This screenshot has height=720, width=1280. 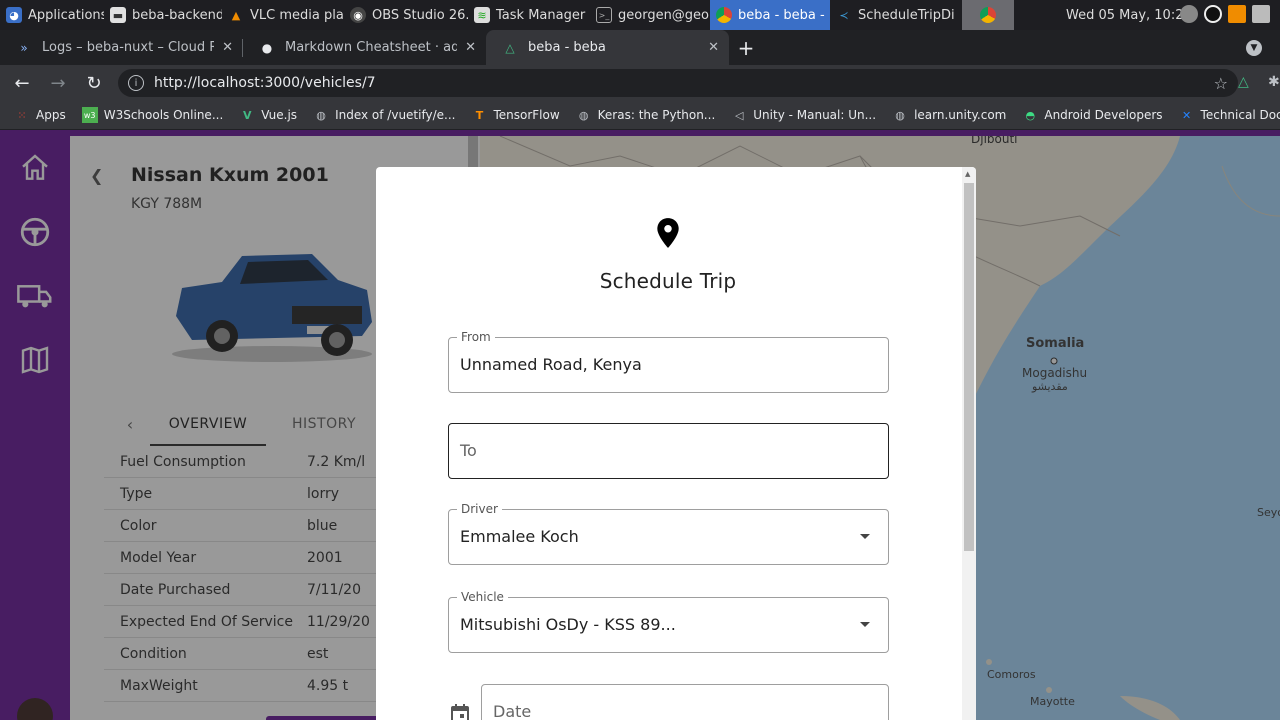 What do you see at coordinates (551, 364) in the screenshot?
I see `from-field-value: Unnamed Road, Kenya` at bounding box center [551, 364].